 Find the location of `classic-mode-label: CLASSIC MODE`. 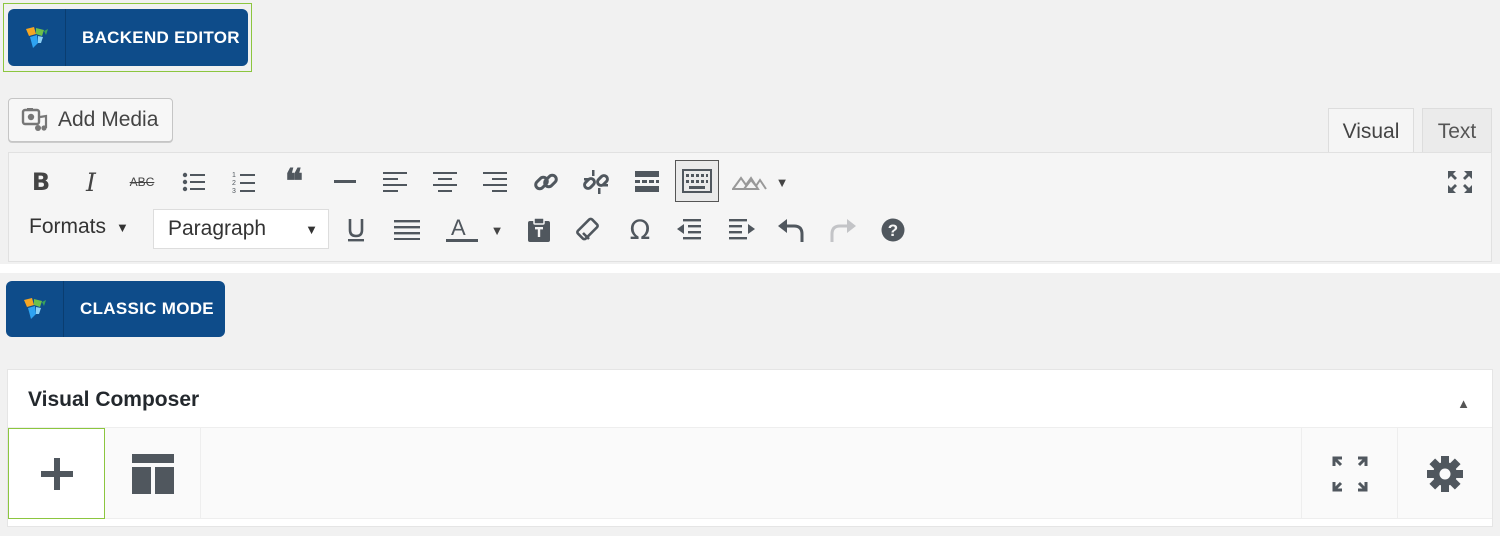

classic-mode-label: CLASSIC MODE is located at coordinates (147, 308).